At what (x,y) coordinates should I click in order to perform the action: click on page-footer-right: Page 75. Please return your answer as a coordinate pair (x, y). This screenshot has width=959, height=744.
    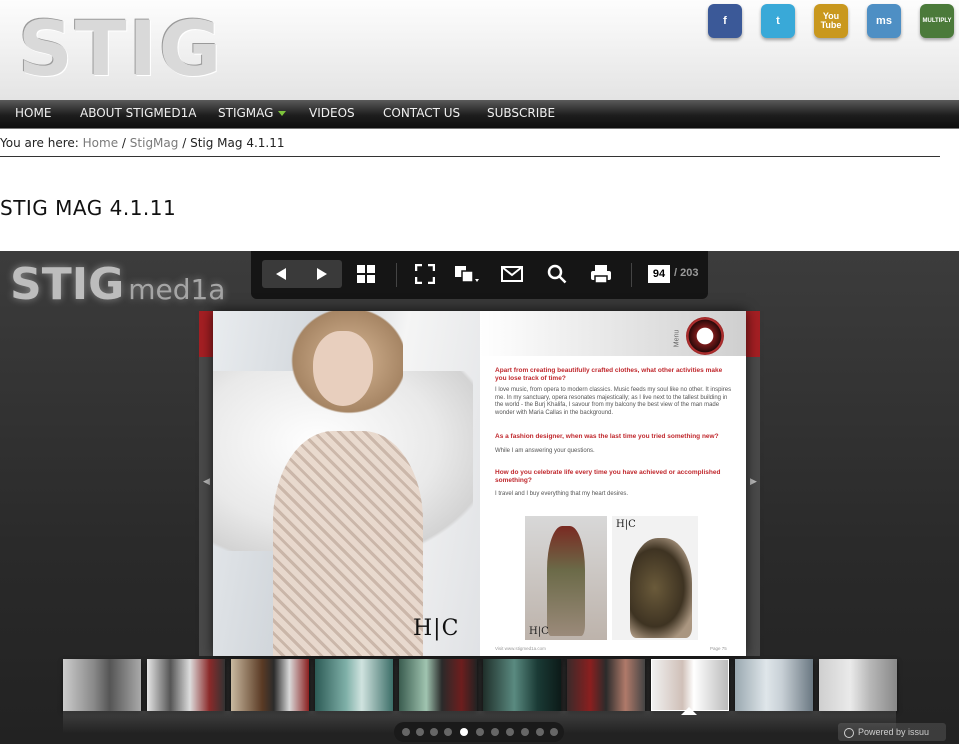
    Looking at the image, I should click on (718, 648).